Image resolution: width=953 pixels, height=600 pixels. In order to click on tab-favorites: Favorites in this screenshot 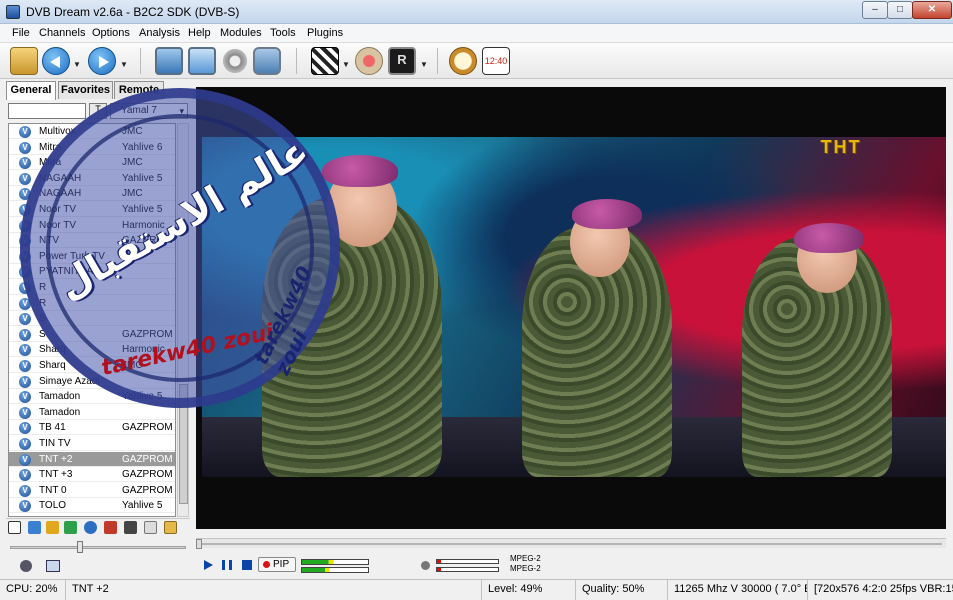, I will do `click(85, 90)`.